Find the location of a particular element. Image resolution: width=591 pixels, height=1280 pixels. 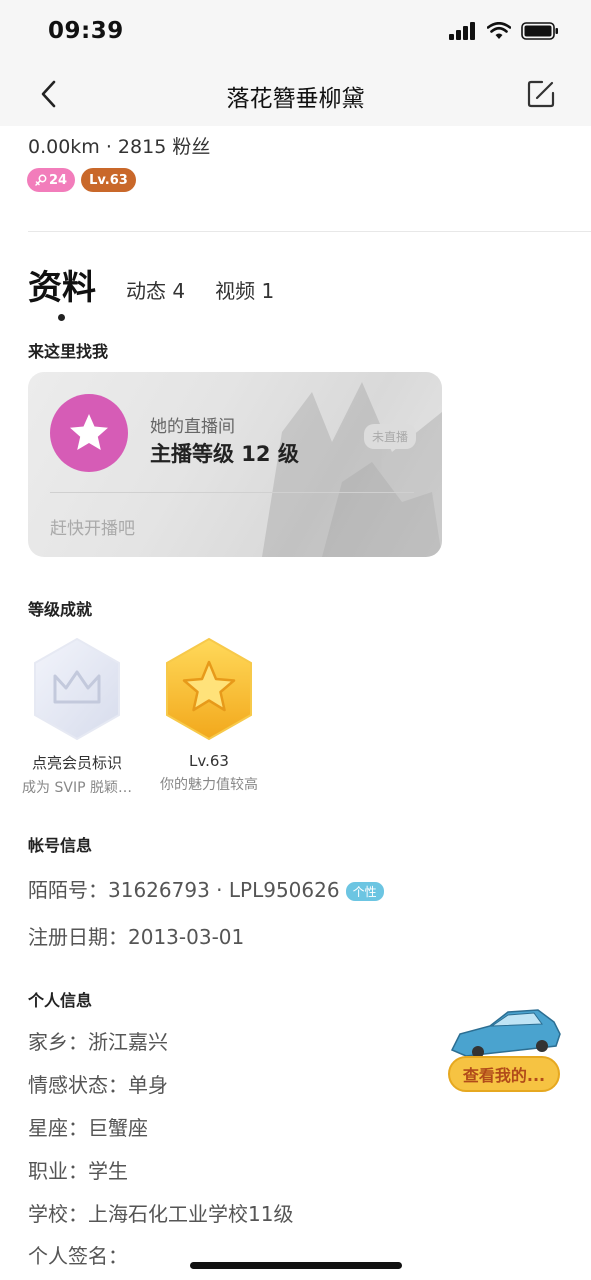

live-card-divider is located at coordinates (232, 492).